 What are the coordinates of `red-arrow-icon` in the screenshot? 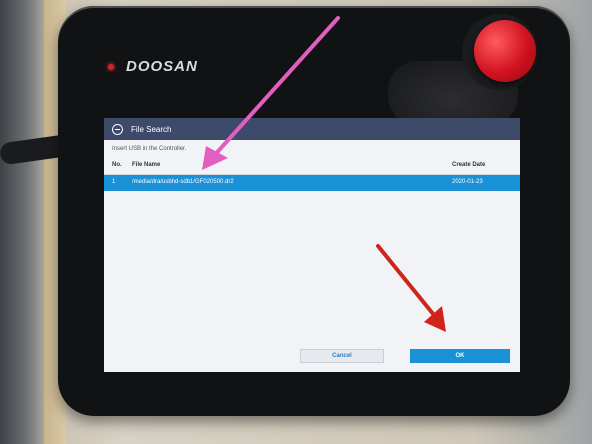 It's located at (411, 288).